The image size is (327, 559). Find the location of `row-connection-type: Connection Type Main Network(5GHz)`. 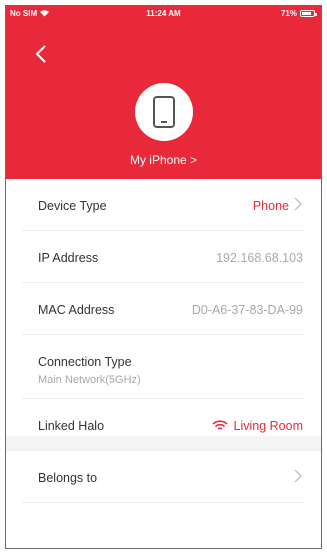

row-connection-type: Connection Type Main Network(5GHz) is located at coordinates (163, 367).